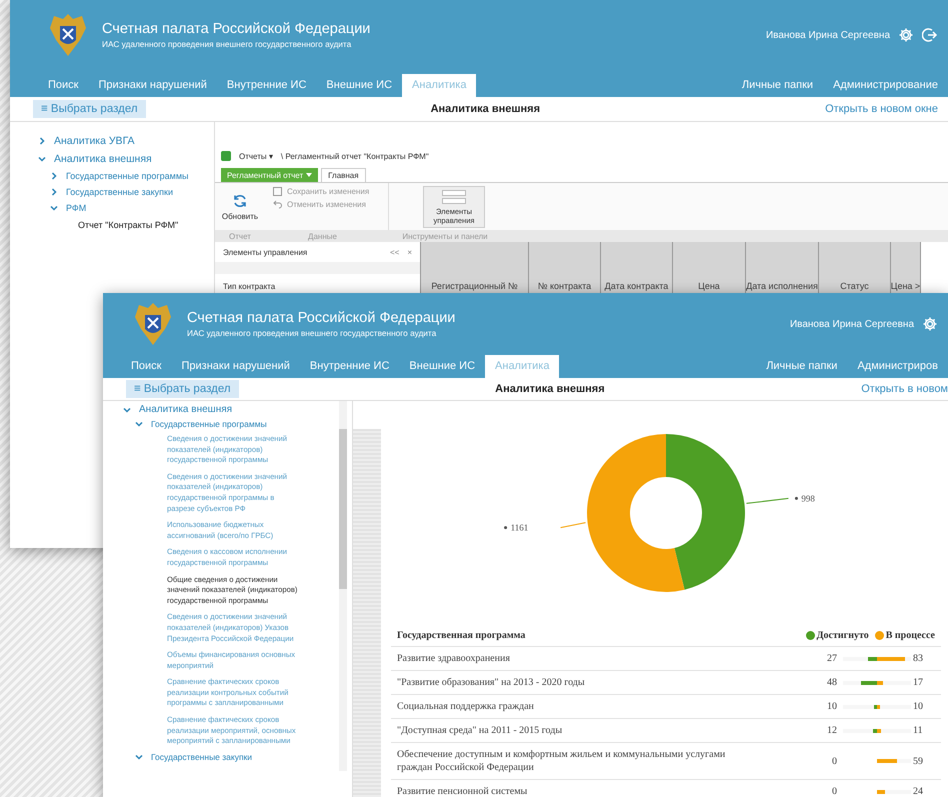  What do you see at coordinates (709, 267) in the screenshot?
I see `column-header: Цена` at bounding box center [709, 267].